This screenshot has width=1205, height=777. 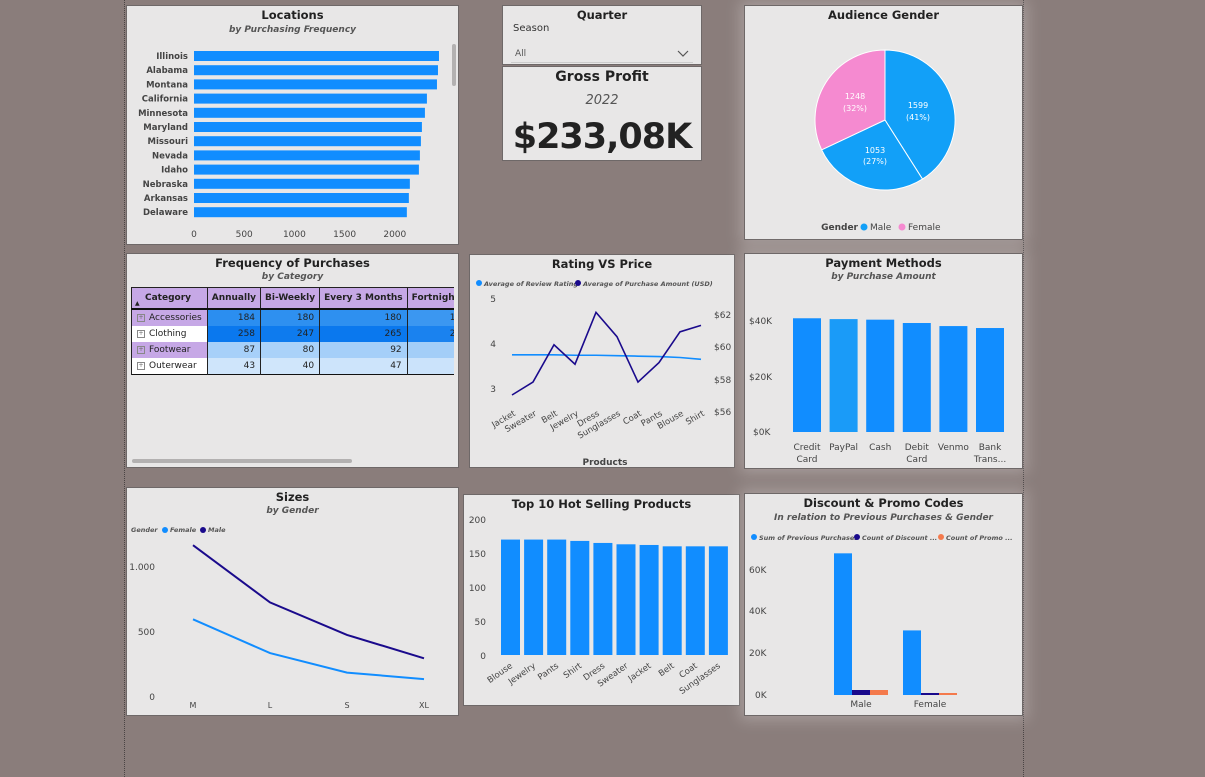 What do you see at coordinates (424, 705) in the screenshot?
I see `sizes-x-tick: XL` at bounding box center [424, 705].